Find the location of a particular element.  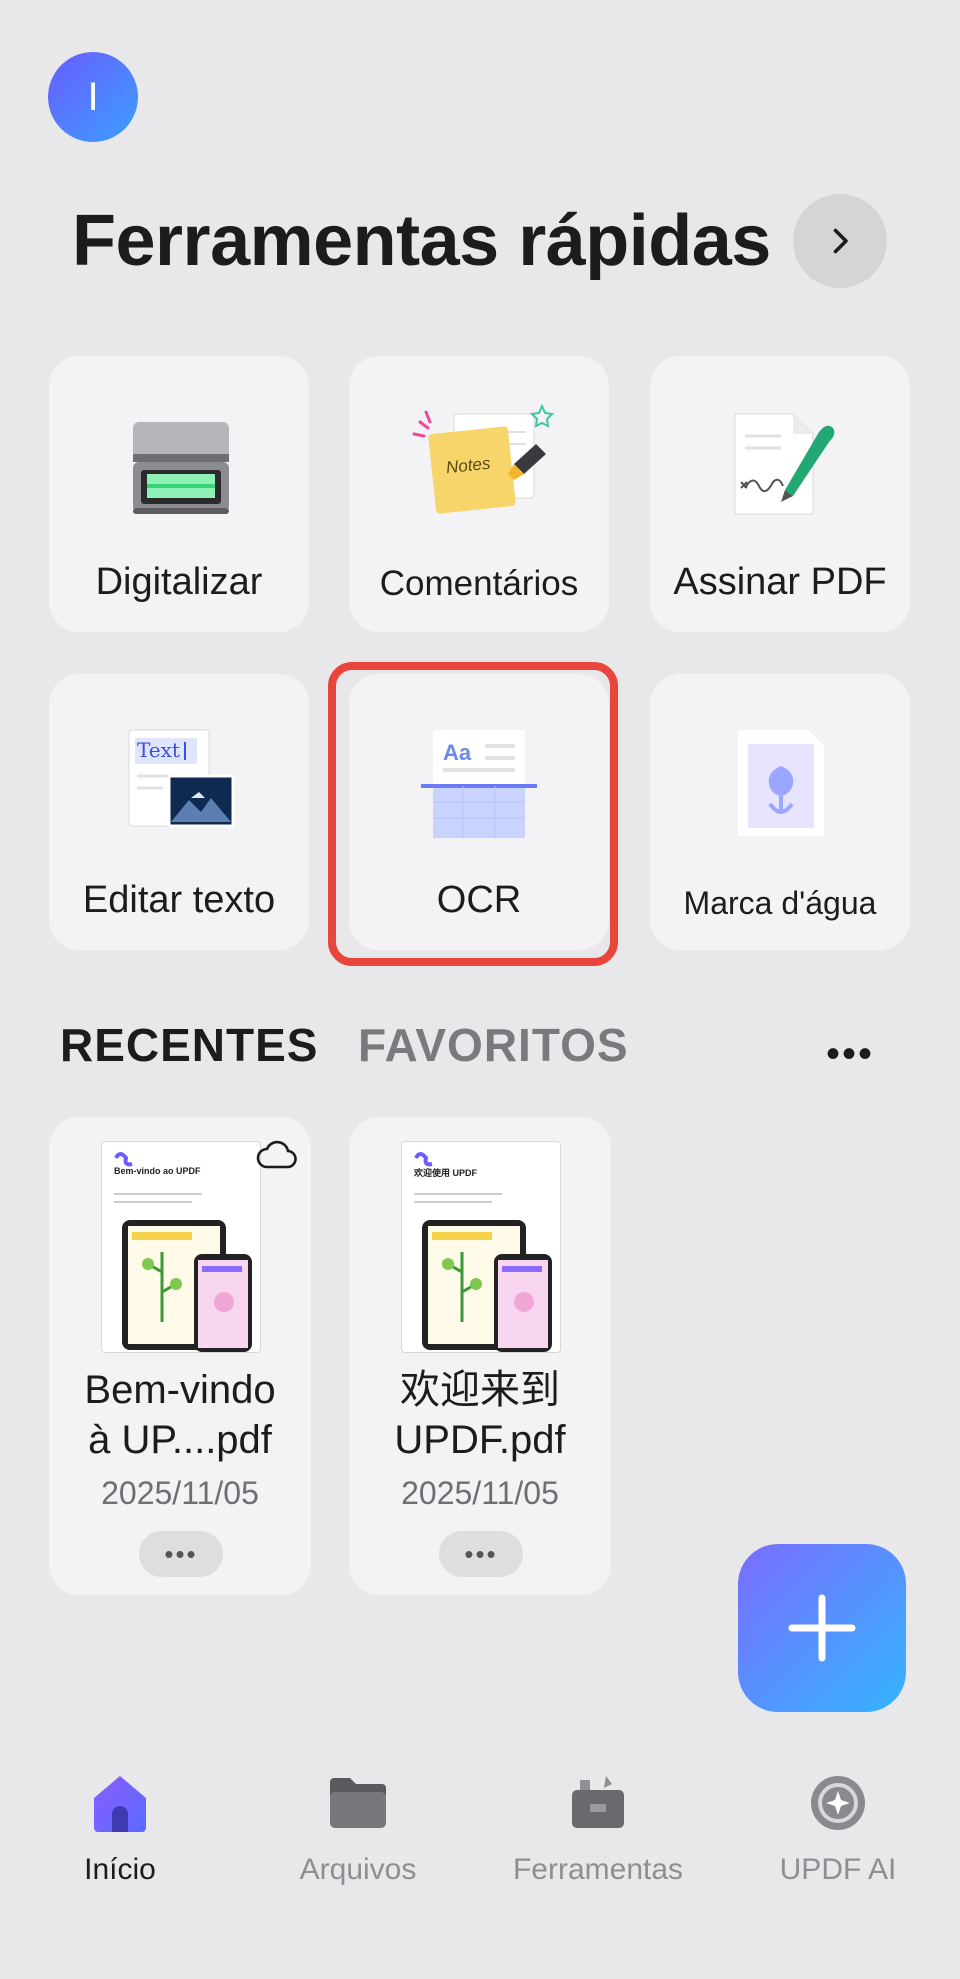

nav-label: Ferramentas is located at coordinates (598, 1869).